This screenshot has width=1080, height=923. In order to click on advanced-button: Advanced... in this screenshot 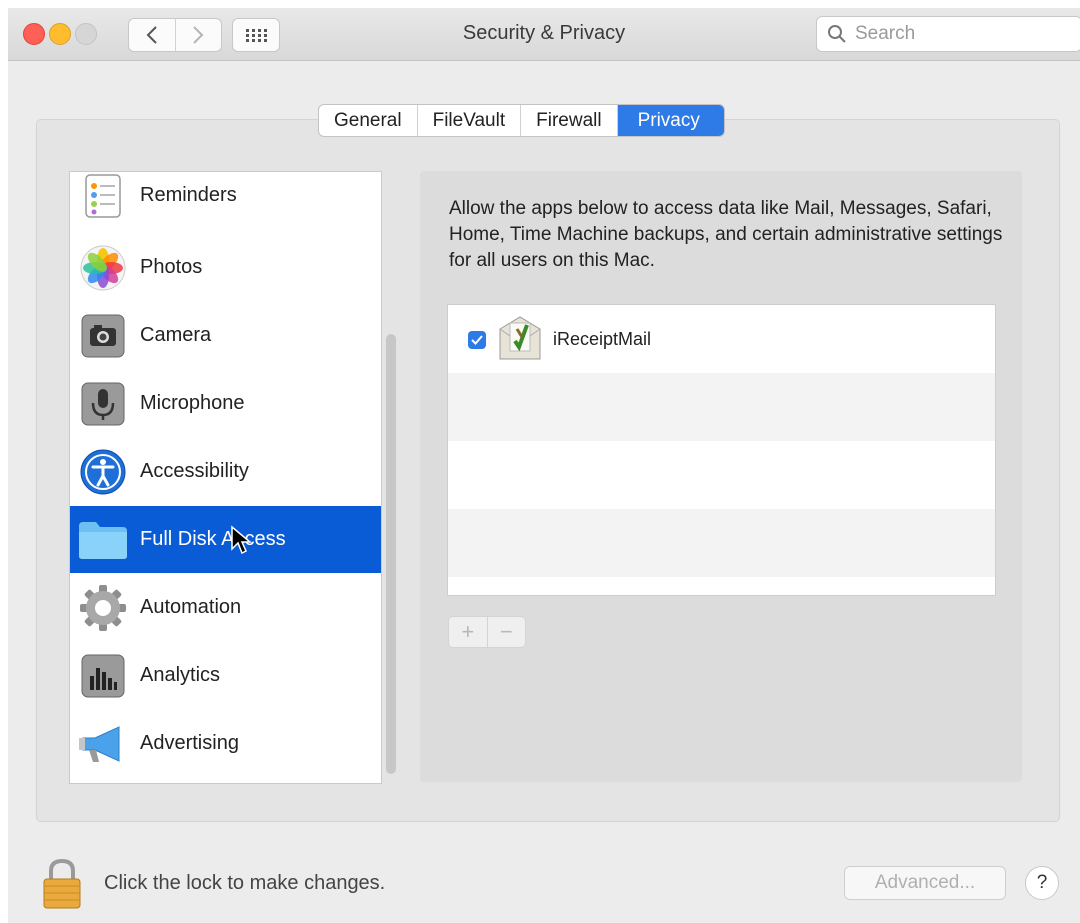, I will do `click(925, 883)`.